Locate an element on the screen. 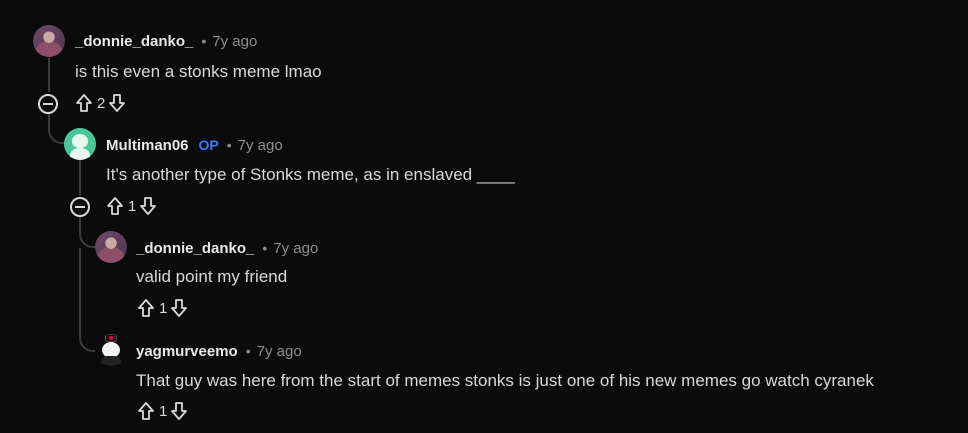  avatar-hat-dot is located at coordinates (111, 338).